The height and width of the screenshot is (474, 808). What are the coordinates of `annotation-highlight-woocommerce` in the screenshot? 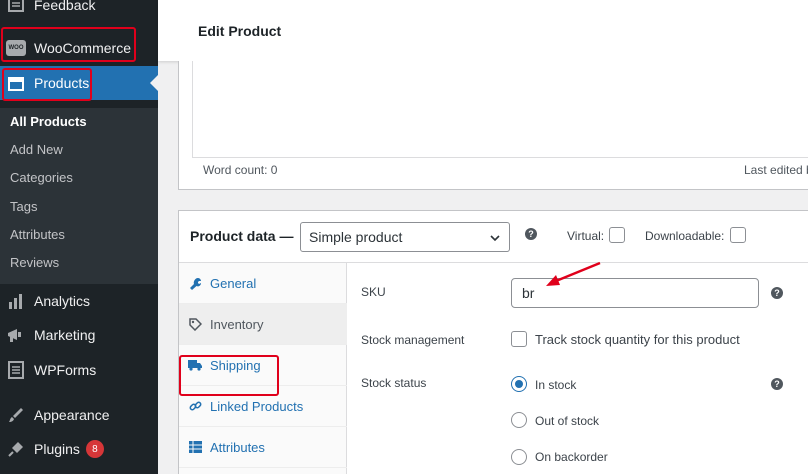 It's located at (68, 44).